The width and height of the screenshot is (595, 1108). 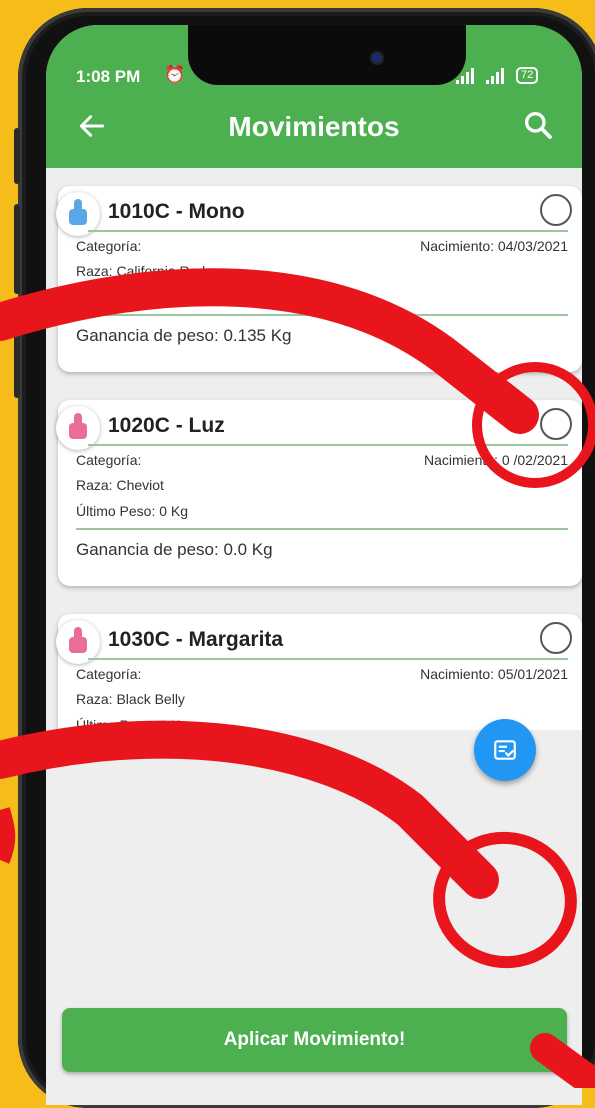 What do you see at coordinates (527, 75) in the screenshot?
I see `battery-icon: 72` at bounding box center [527, 75].